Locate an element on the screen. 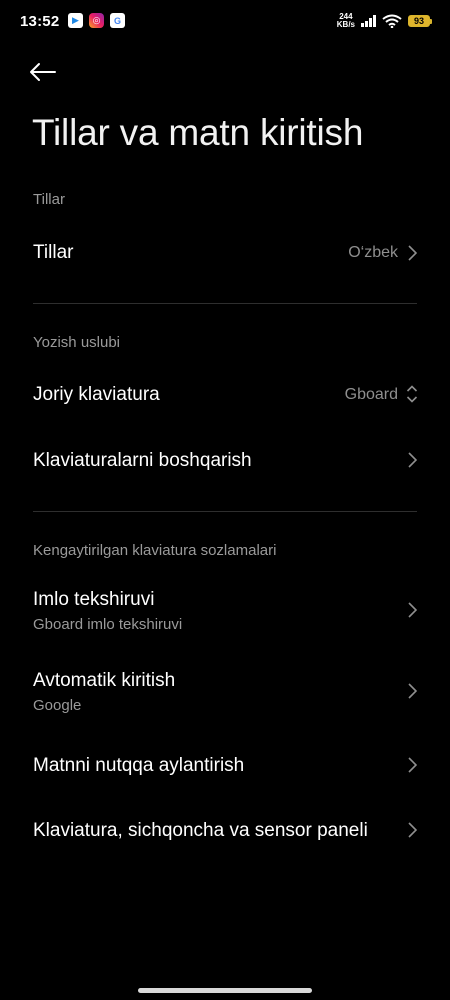 The height and width of the screenshot is (1000, 450). keyboard-mouse-row: Klaviatura, sichqoncha va sensor paneli is located at coordinates (225, 831).